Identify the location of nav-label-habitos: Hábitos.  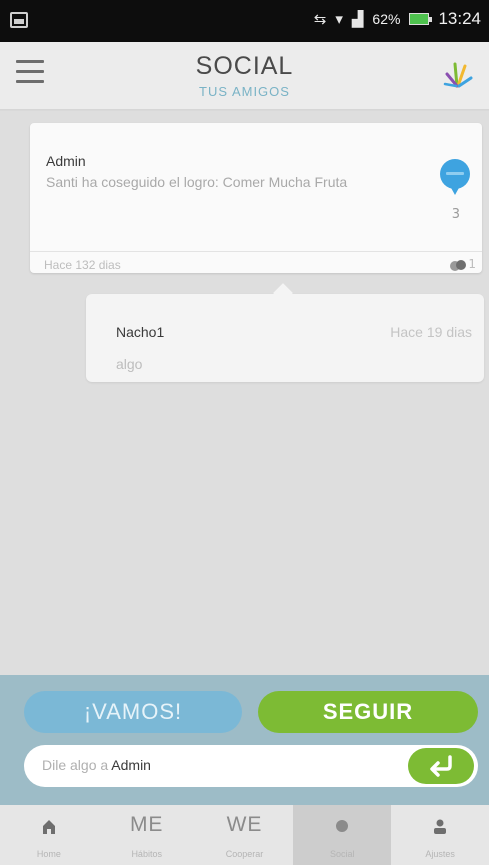
(146, 854).